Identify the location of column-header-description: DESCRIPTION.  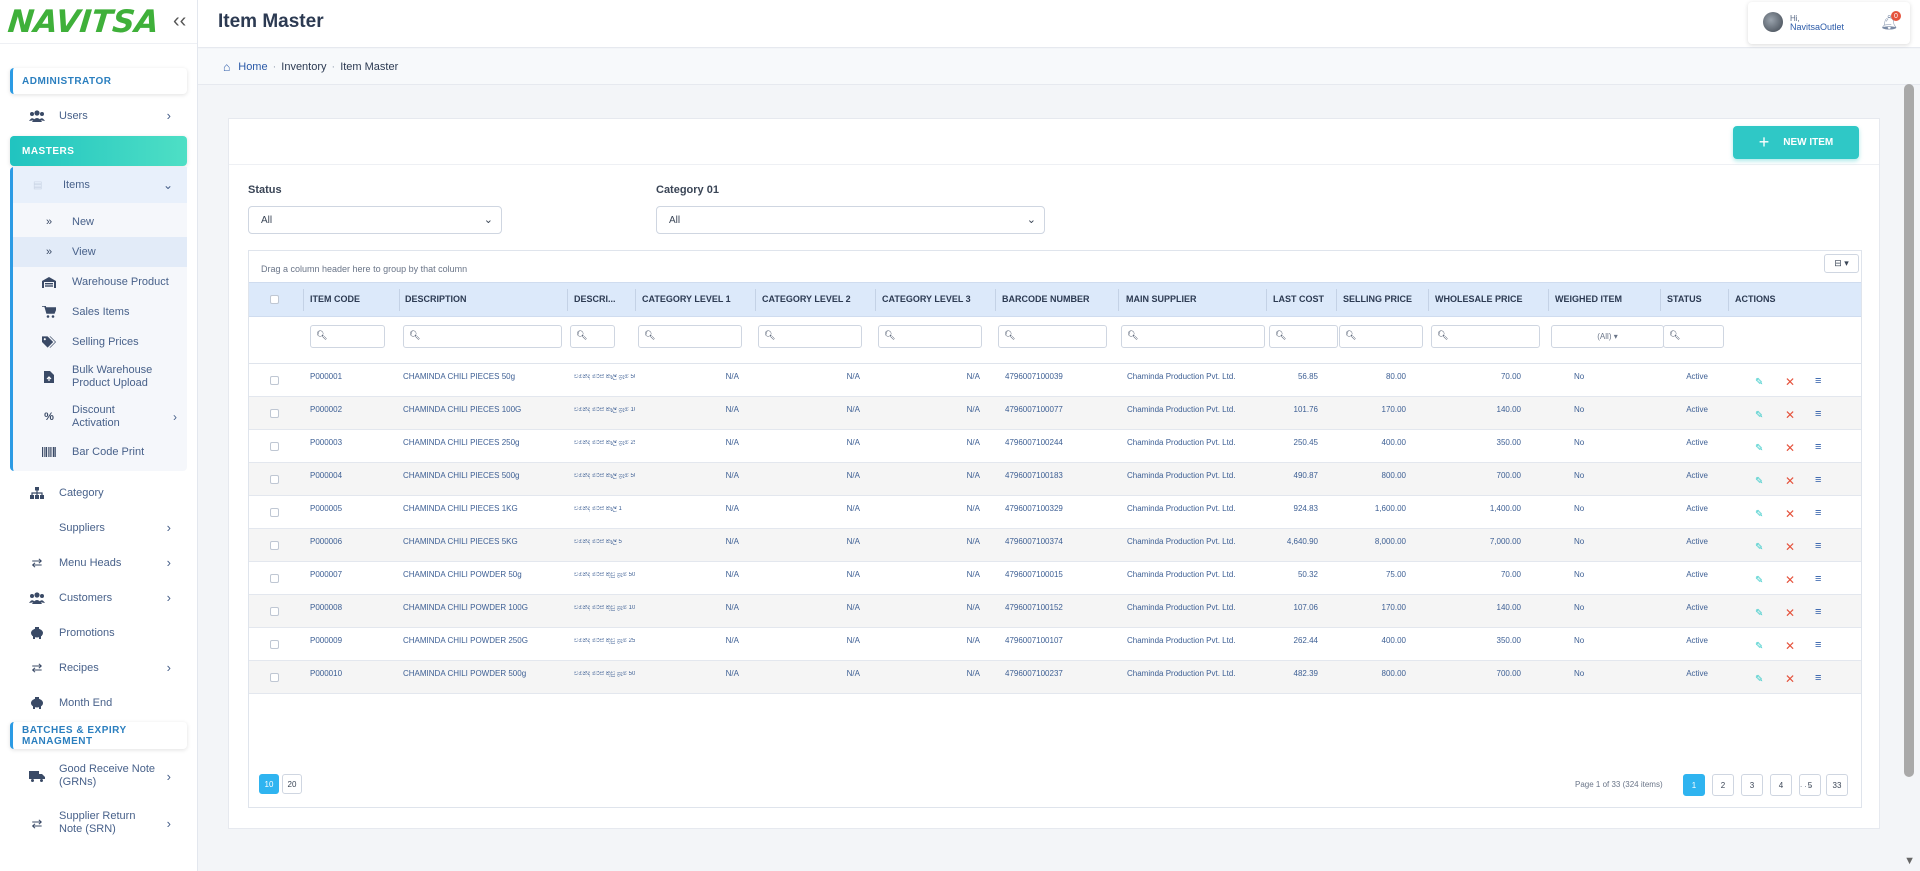
(436, 299).